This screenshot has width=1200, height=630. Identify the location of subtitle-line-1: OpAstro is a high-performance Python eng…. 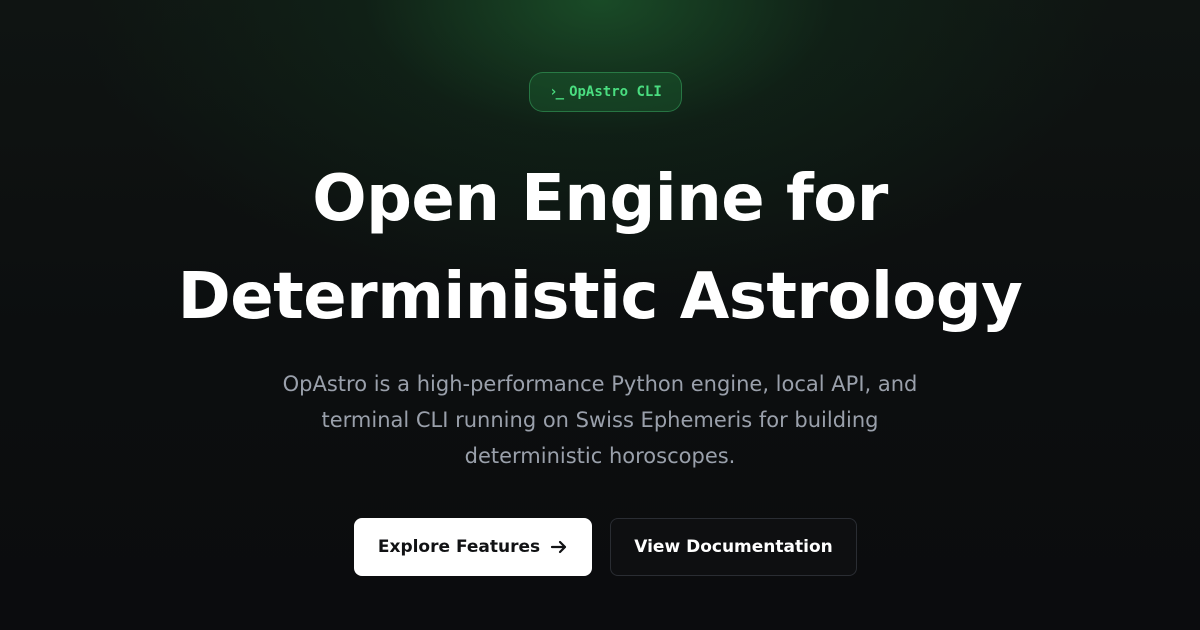
(600, 384).